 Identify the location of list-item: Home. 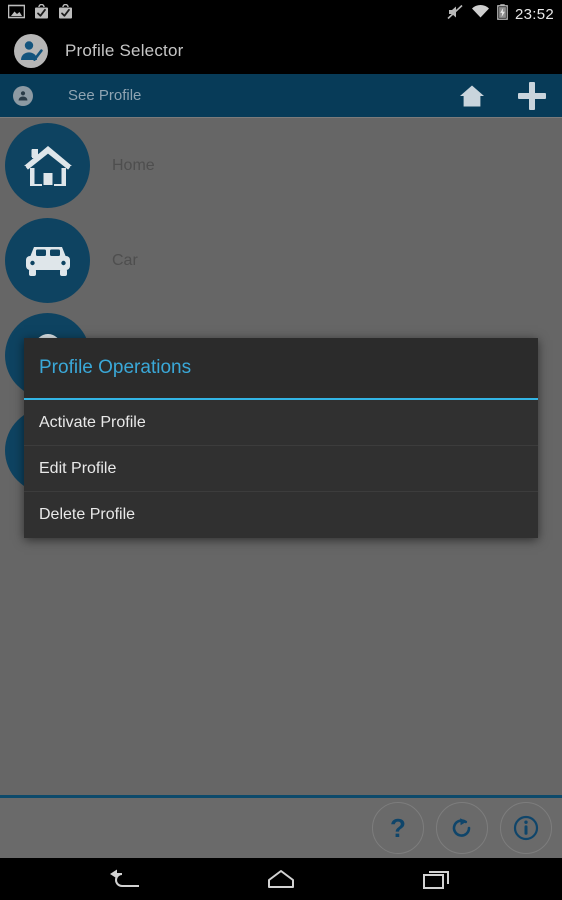
(281, 165).